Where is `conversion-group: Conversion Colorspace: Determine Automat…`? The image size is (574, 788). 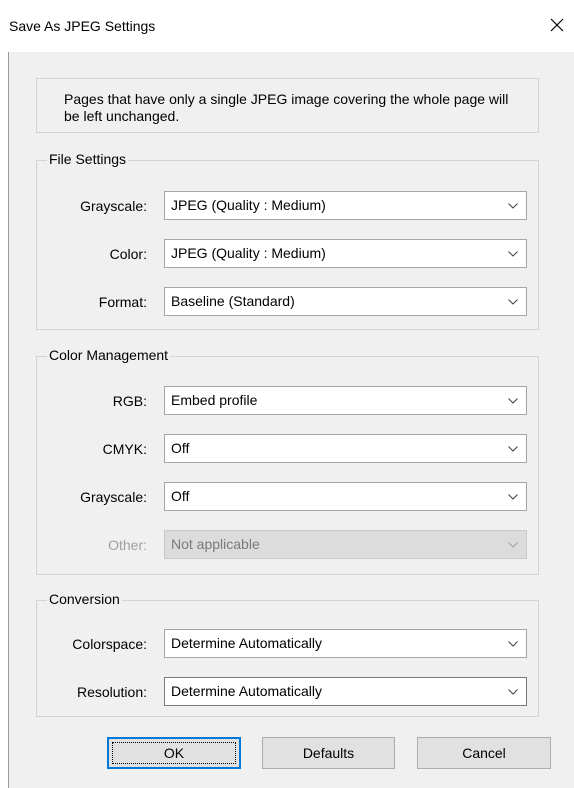 conversion-group: Conversion Colorspace: Determine Automat… is located at coordinates (287, 654).